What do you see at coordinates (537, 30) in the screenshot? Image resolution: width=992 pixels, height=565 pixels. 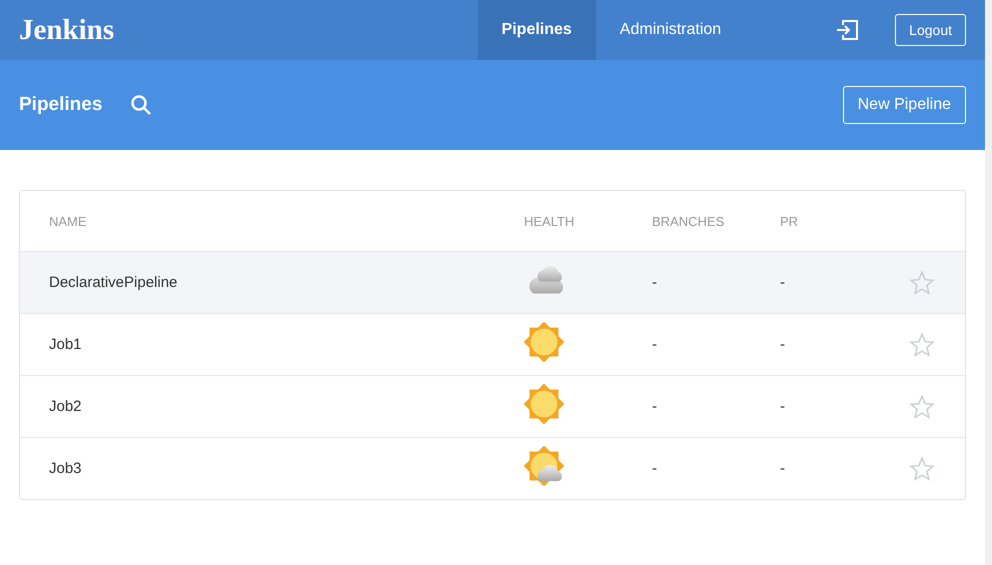 I see `nav-tab: Pipelines` at bounding box center [537, 30].